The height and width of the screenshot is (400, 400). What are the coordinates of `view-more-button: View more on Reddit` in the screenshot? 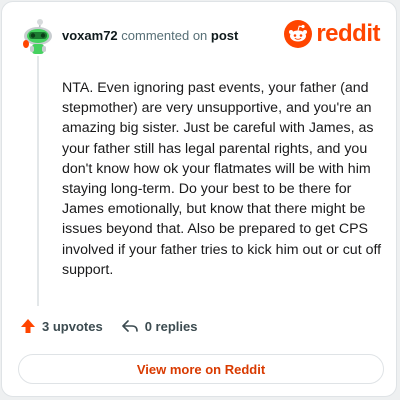 It's located at (201, 369).